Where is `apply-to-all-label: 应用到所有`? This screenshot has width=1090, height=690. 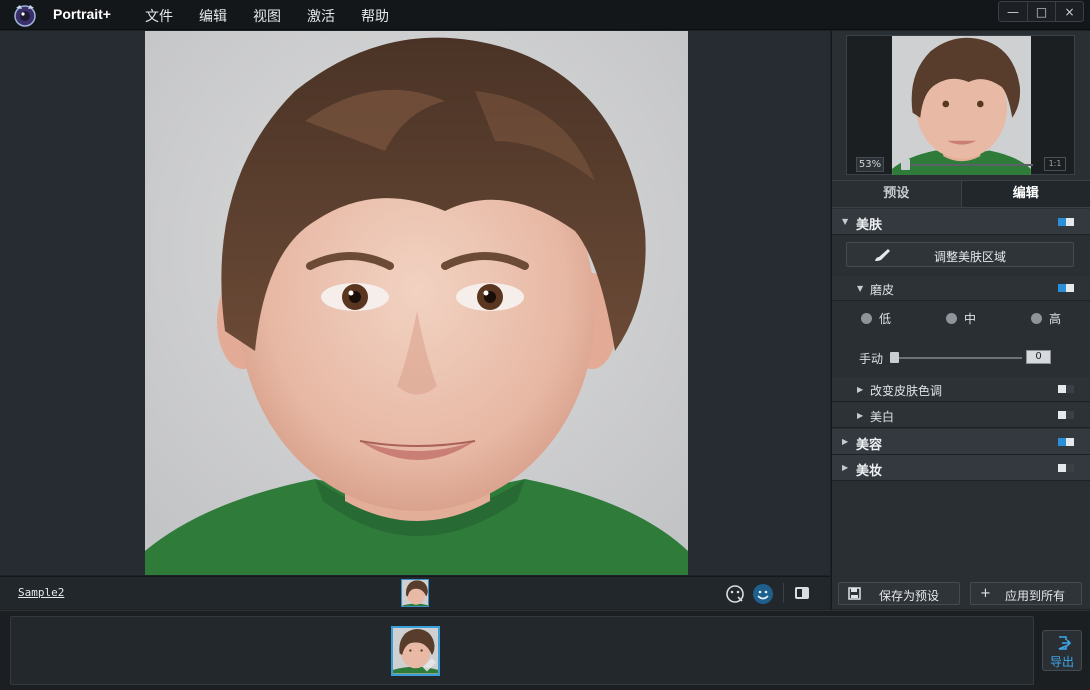
apply-to-all-label: 应用到所有 is located at coordinates (1035, 595).